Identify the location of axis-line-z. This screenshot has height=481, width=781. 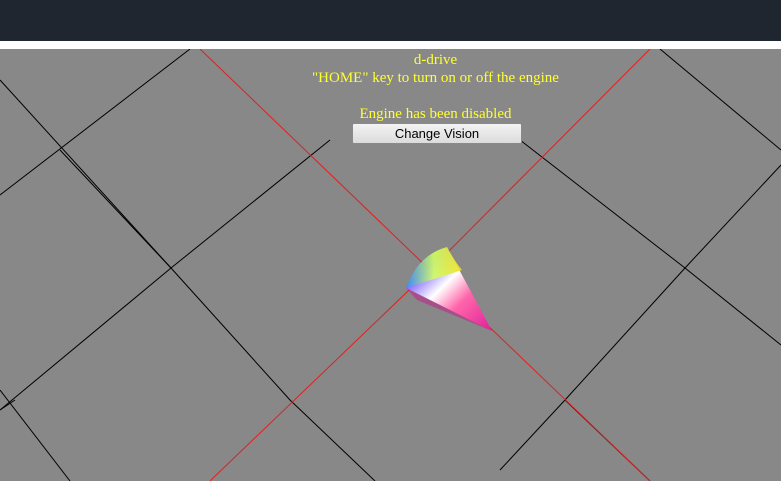
(320, 375).